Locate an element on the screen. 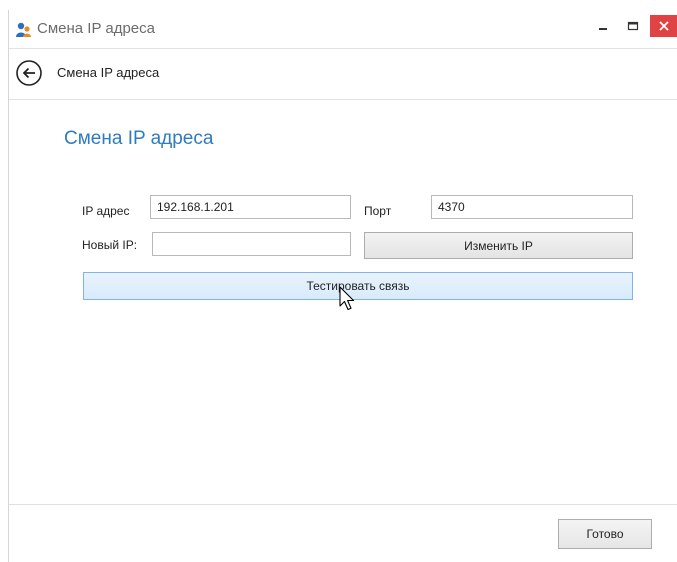 The height and width of the screenshot is (562, 677). new-ip-label: Новый IP: is located at coordinates (110, 245).